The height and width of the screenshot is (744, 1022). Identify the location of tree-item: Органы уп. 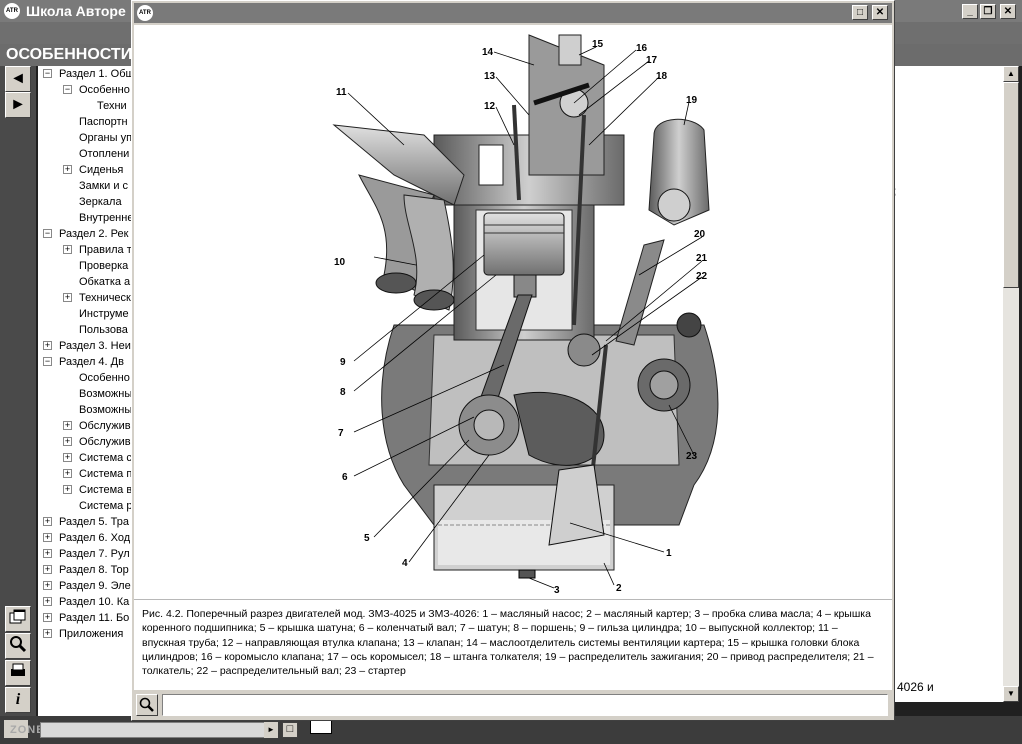
(105, 138).